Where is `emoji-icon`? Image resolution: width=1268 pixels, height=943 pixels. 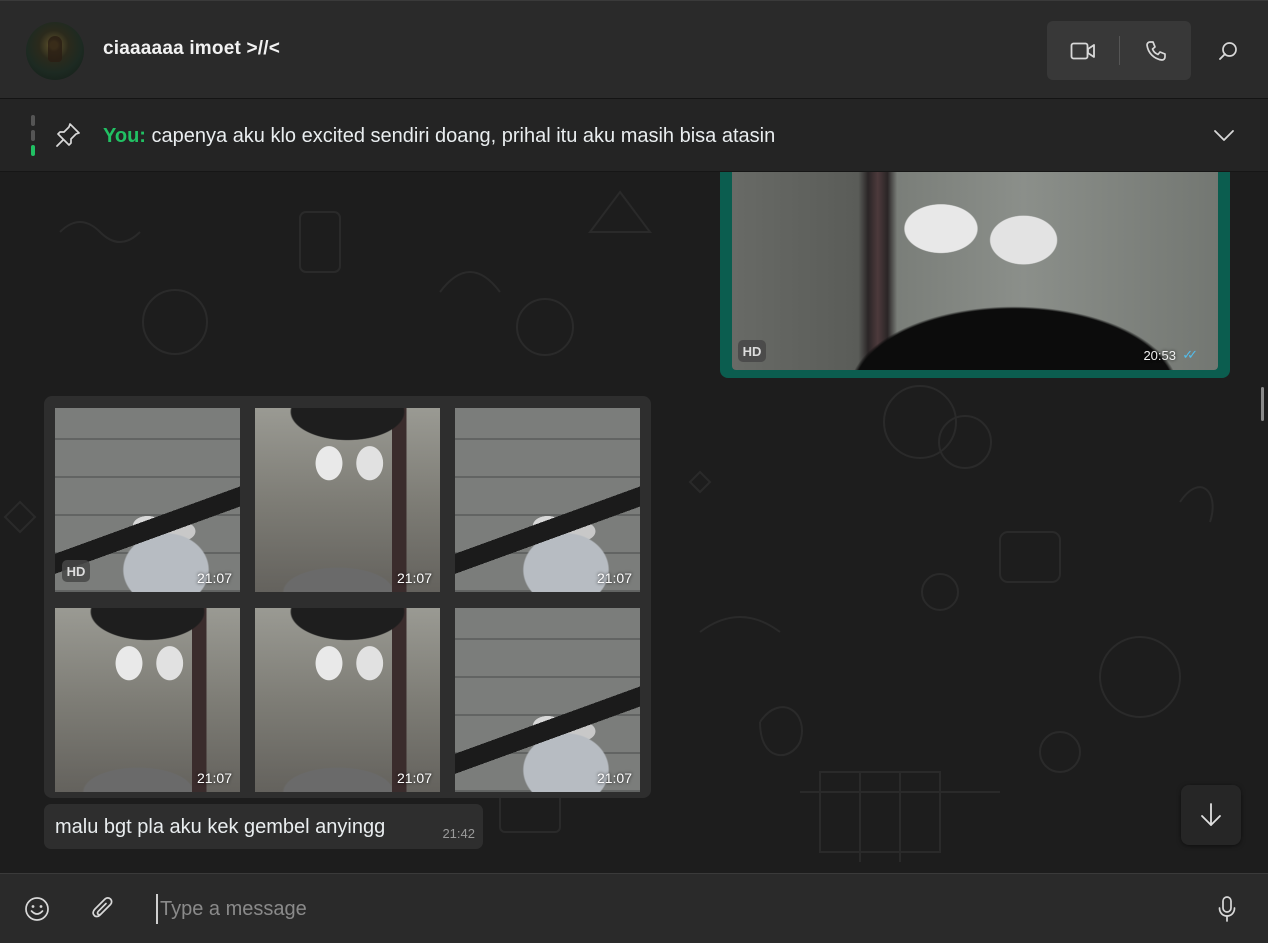 emoji-icon is located at coordinates (37, 909).